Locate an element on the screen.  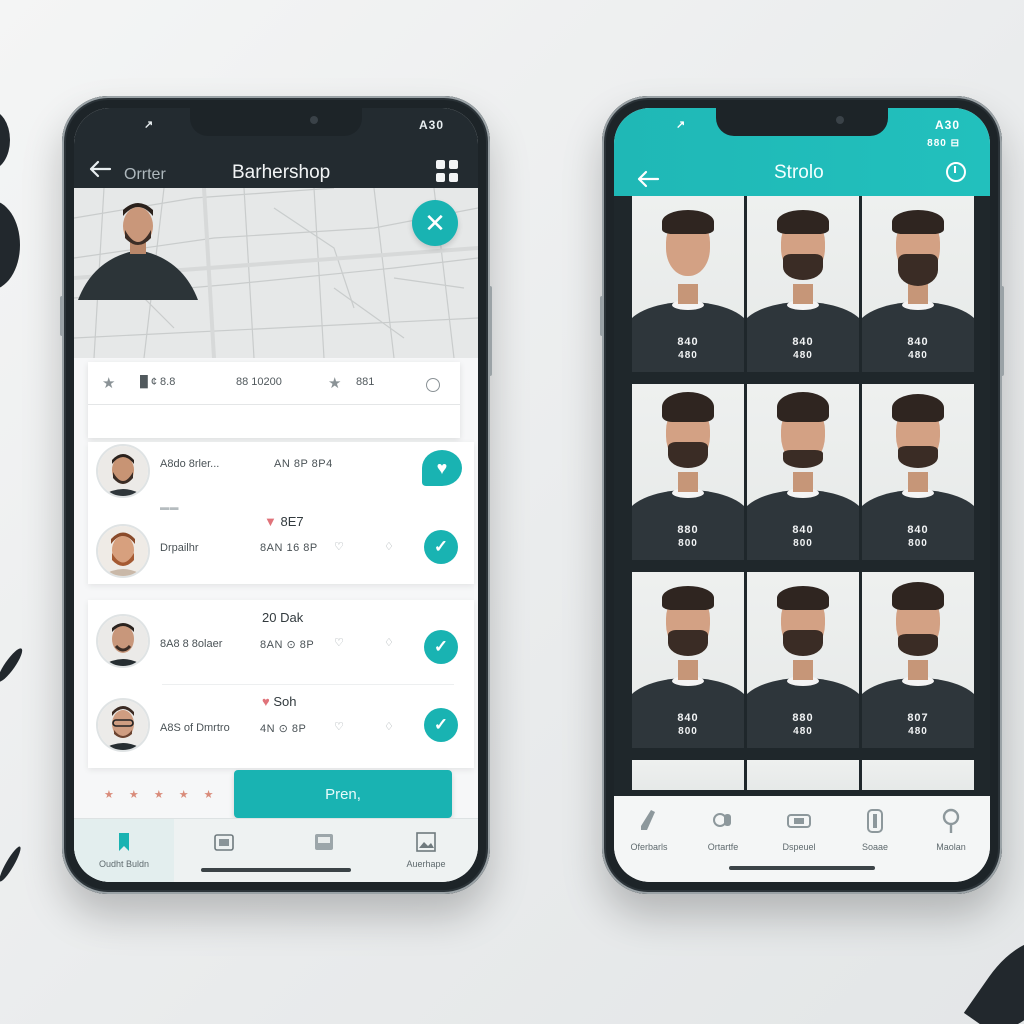
status-time: ↗ is located at coordinates (149, 125).